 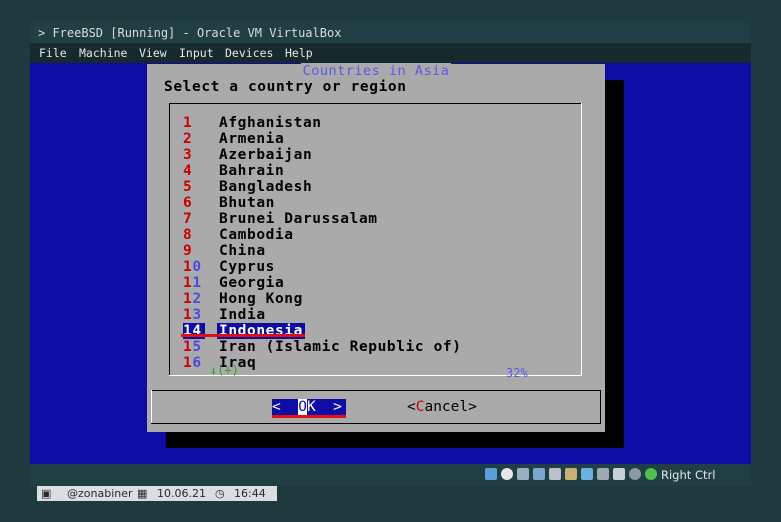 What do you see at coordinates (651, 474) in the screenshot?
I see `keyboard-icon` at bounding box center [651, 474].